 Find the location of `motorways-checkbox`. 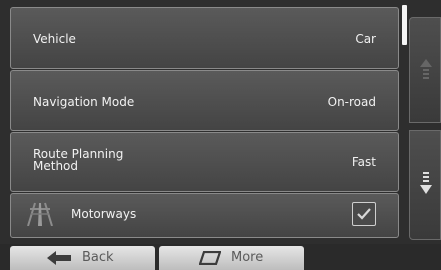

motorways-checkbox is located at coordinates (364, 214).